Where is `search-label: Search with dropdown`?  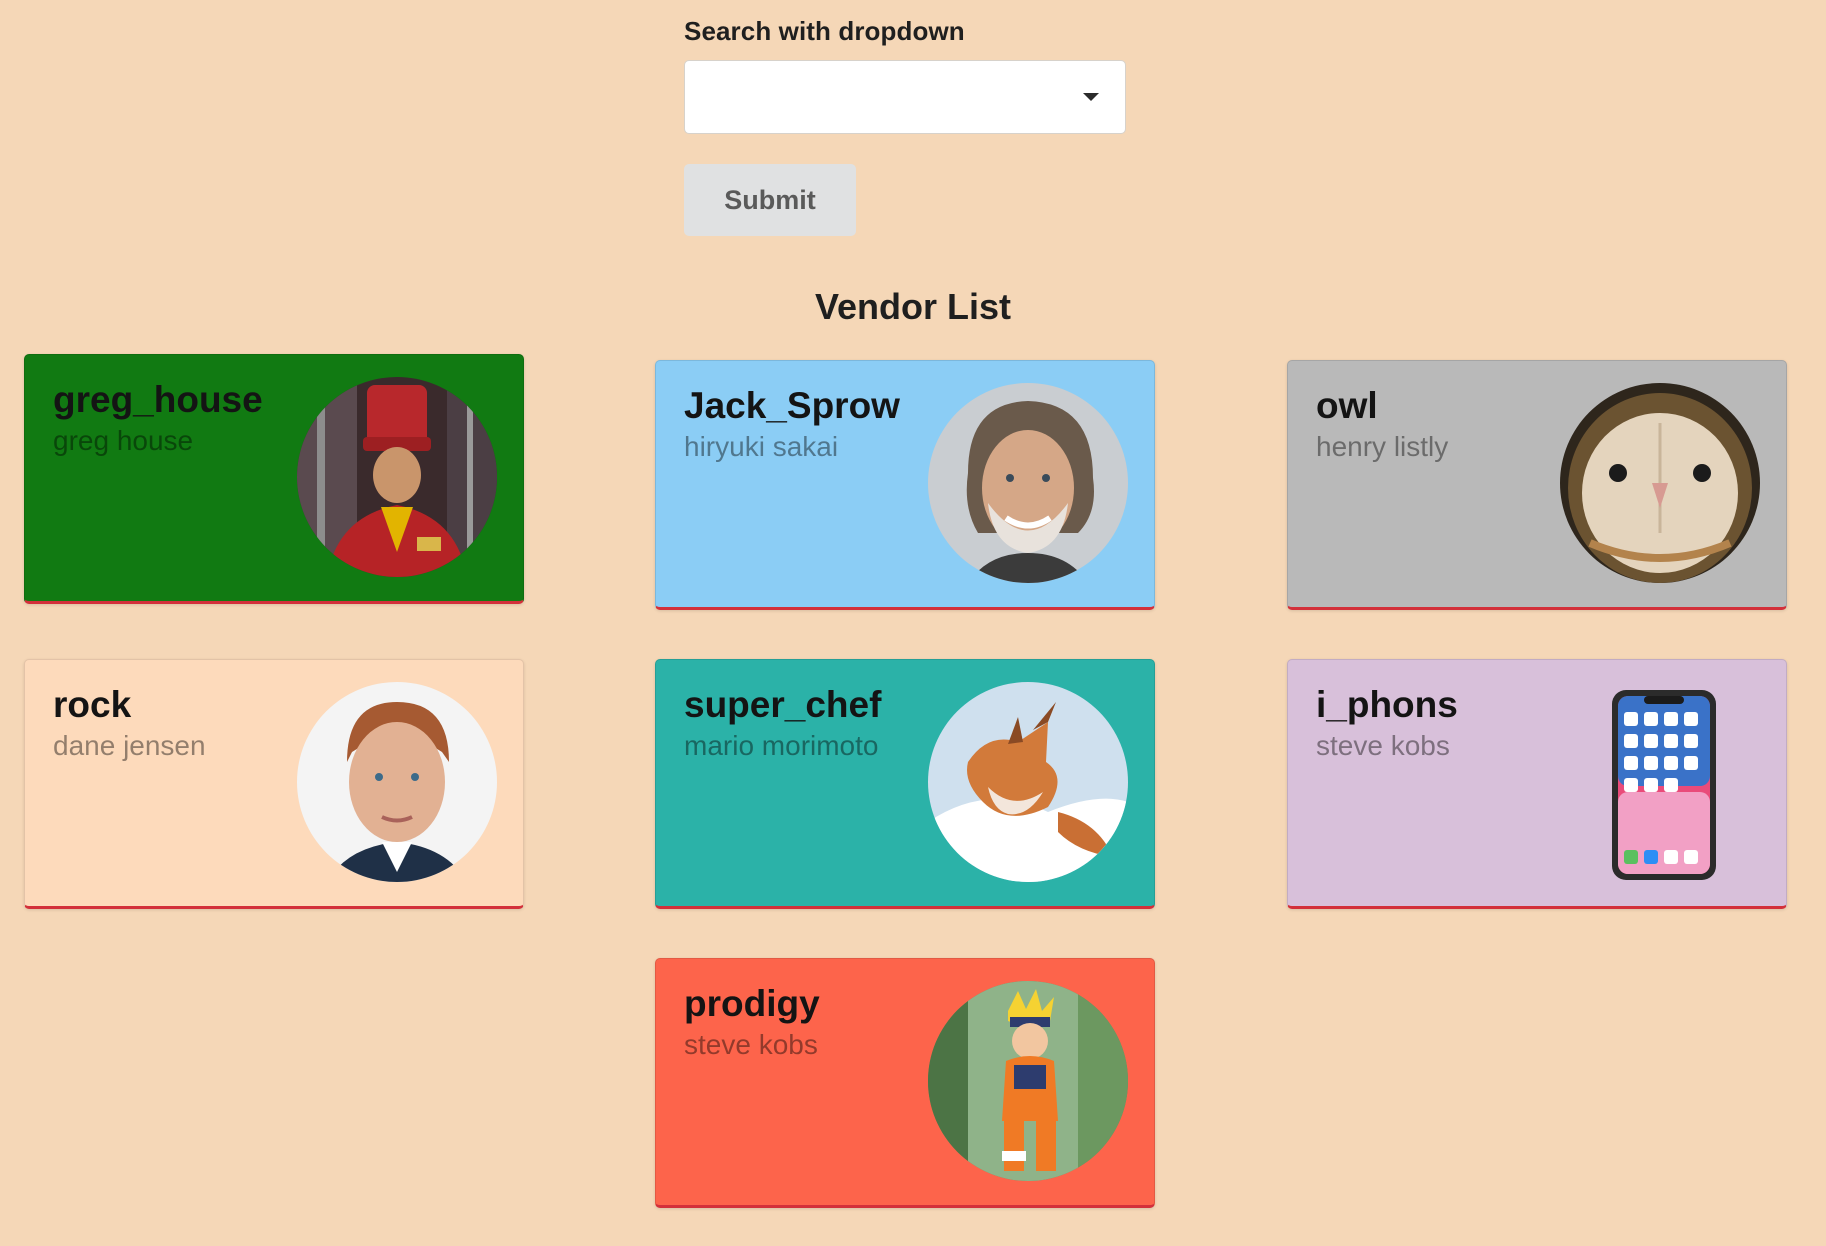 search-label: Search with dropdown is located at coordinates (824, 31).